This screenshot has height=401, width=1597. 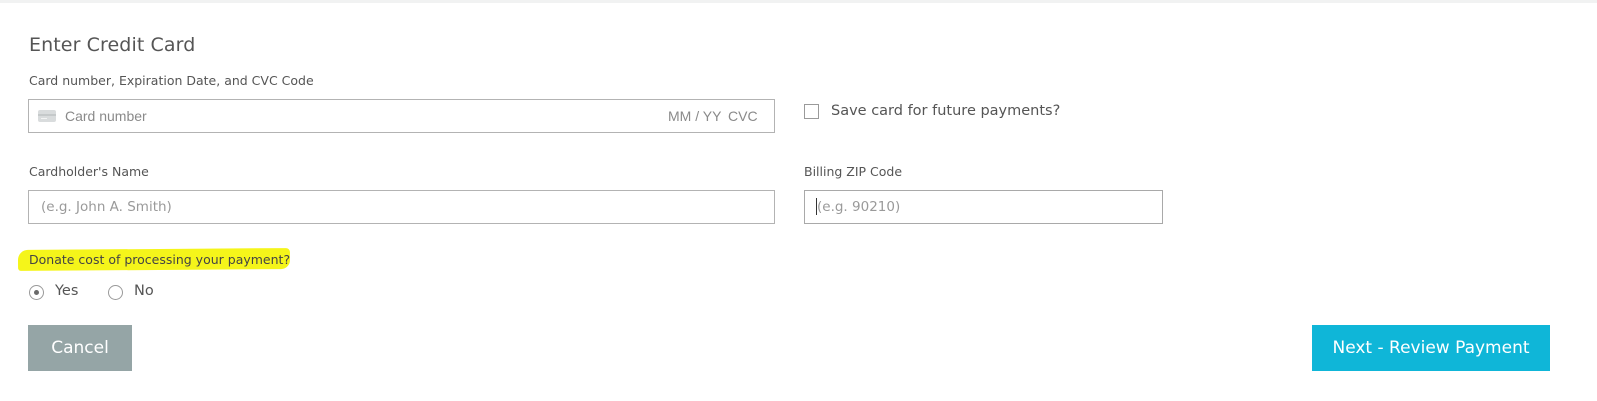 What do you see at coordinates (160, 259) in the screenshot?
I see `donate-question-label: Donate cost of processing your payment?` at bounding box center [160, 259].